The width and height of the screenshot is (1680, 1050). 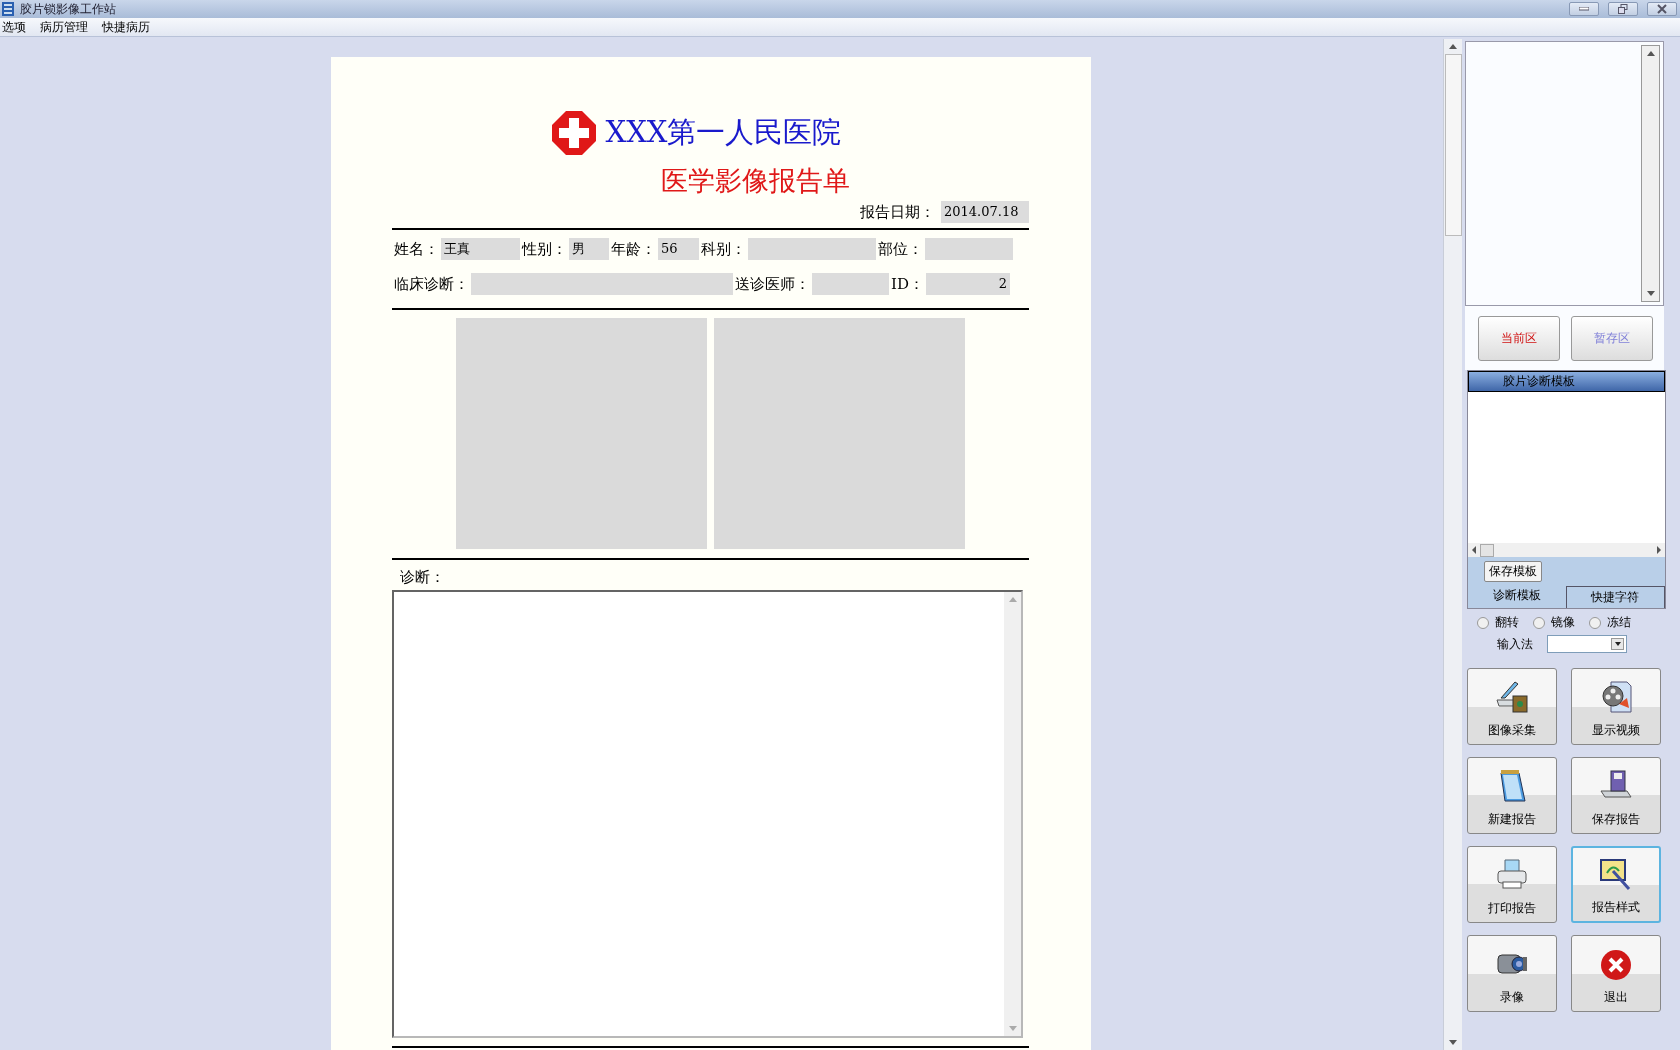 I want to click on action-button: 打印报告, so click(x=1512, y=884).